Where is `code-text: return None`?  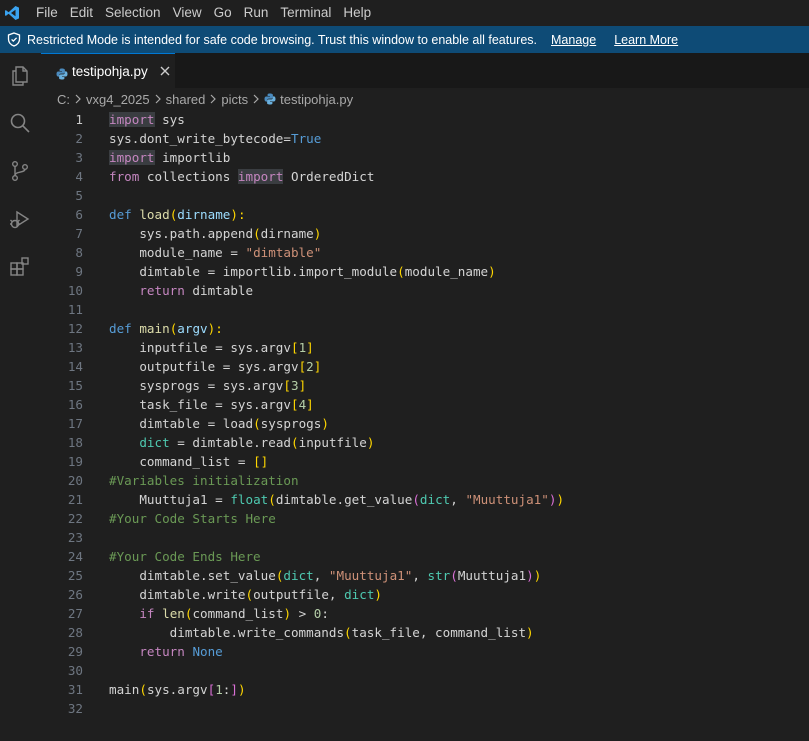
code-text: return None is located at coordinates (166, 651).